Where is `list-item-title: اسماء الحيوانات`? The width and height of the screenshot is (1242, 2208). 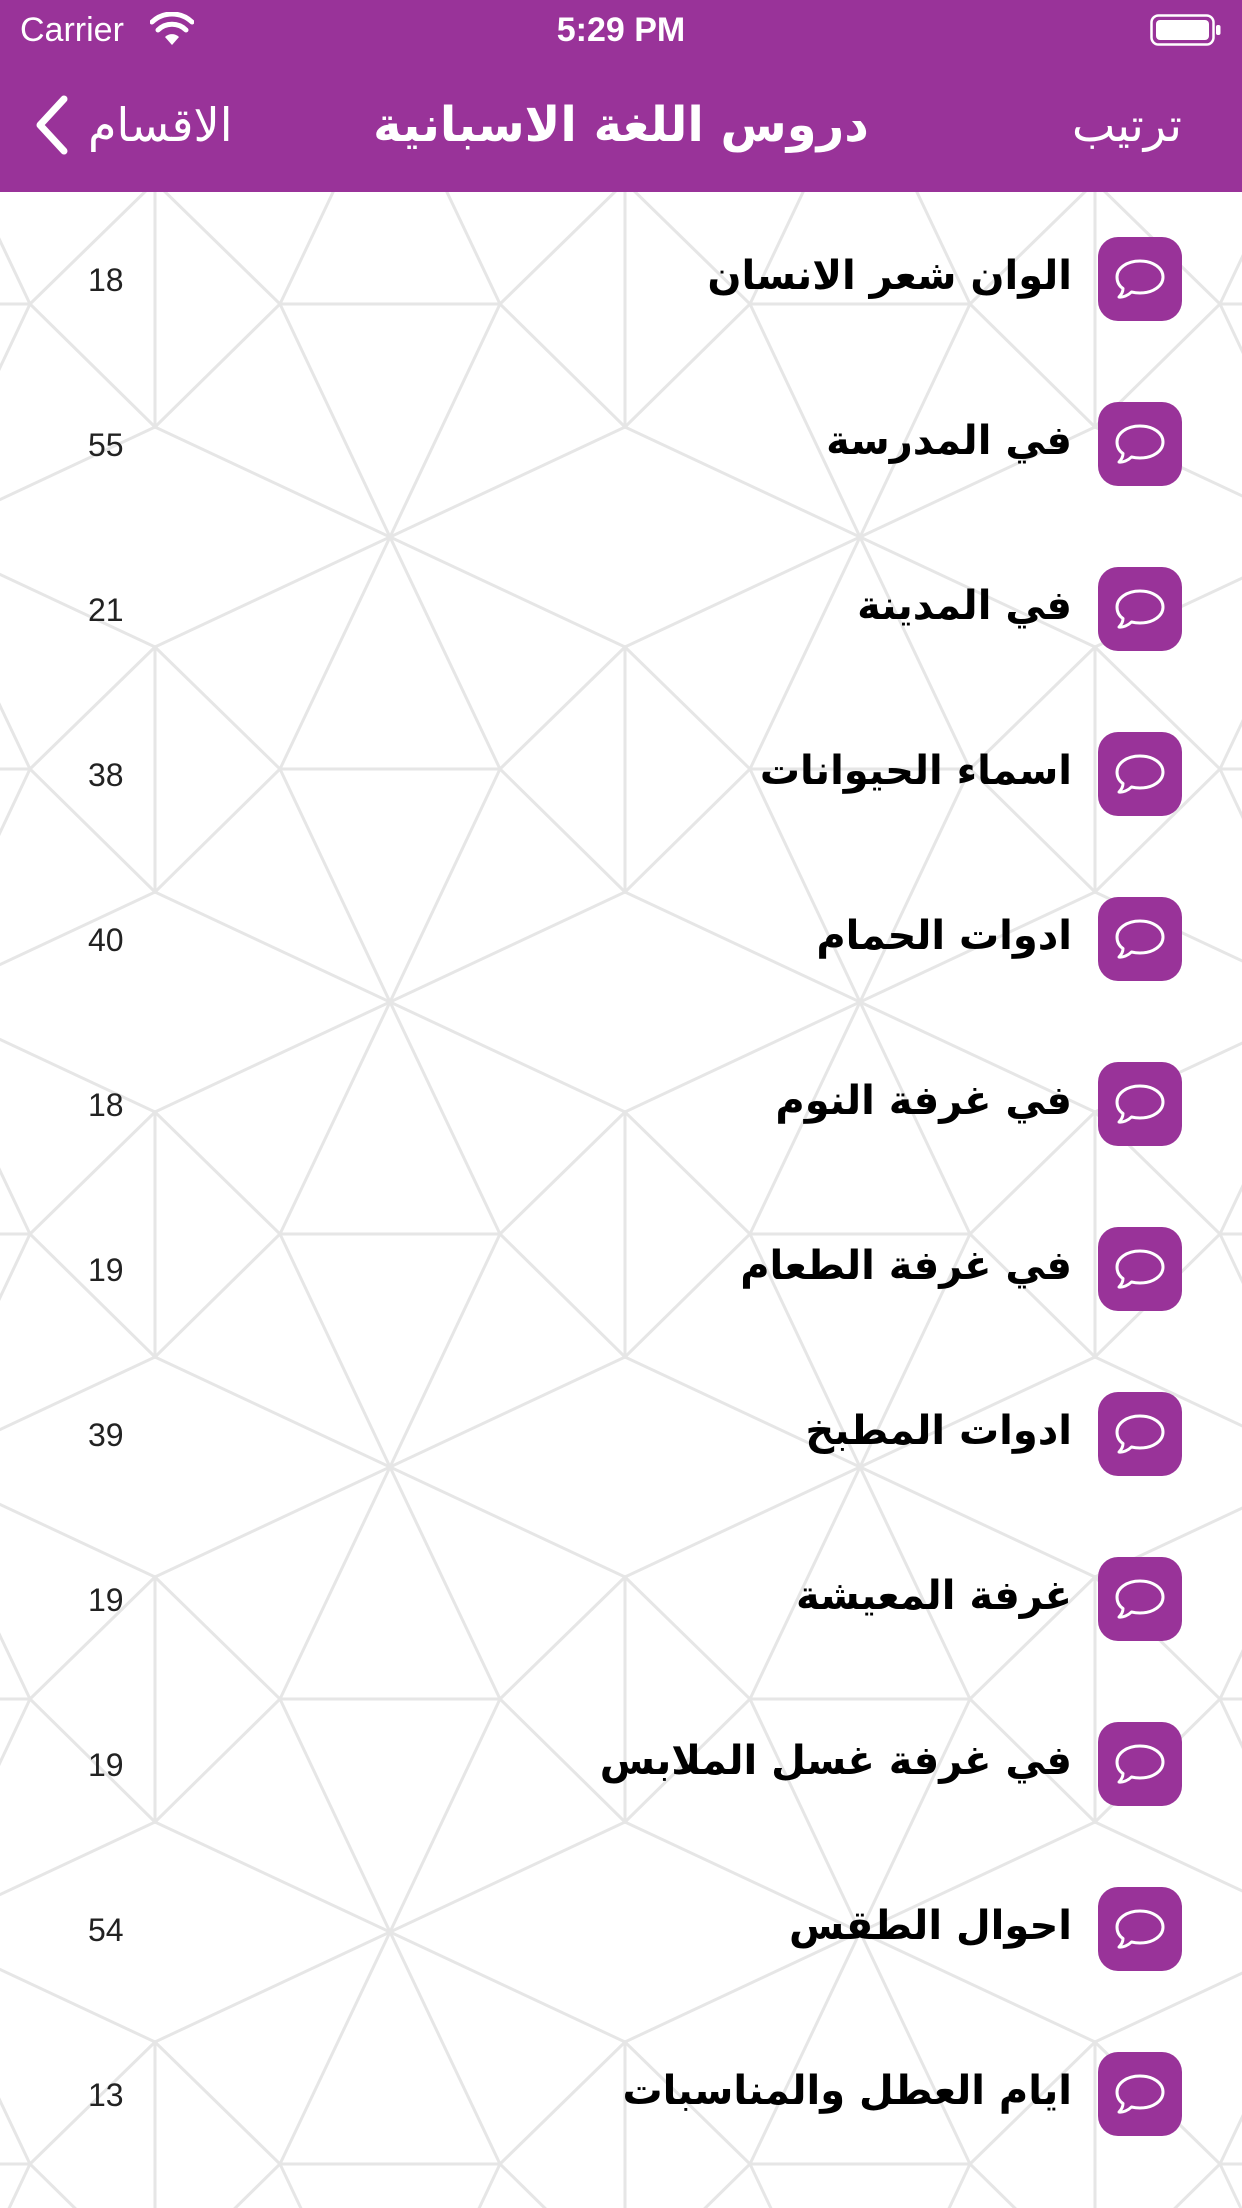
list-item-title: اسماء الحيوانات is located at coordinates (915, 771).